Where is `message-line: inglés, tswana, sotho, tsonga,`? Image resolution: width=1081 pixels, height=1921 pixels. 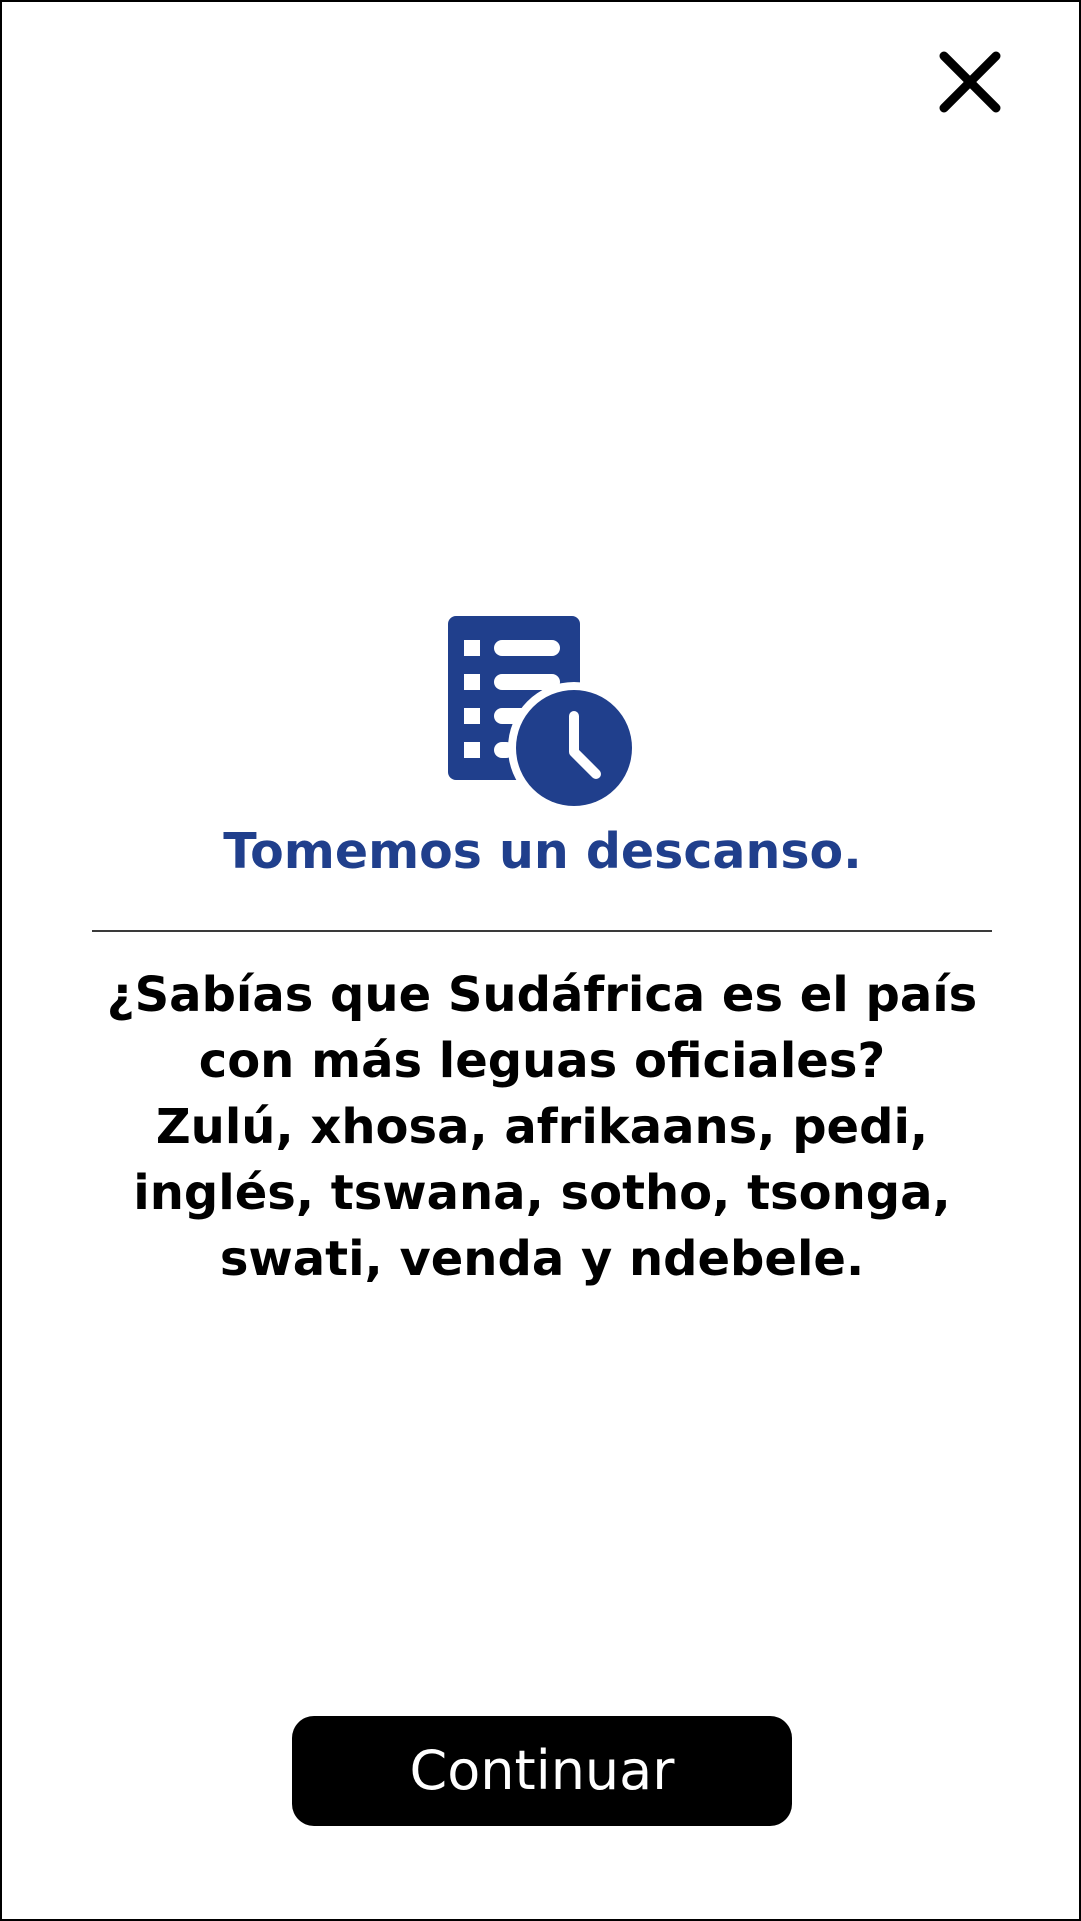 message-line: inglés, tswana, sotho, tsonga, is located at coordinates (542, 1193).